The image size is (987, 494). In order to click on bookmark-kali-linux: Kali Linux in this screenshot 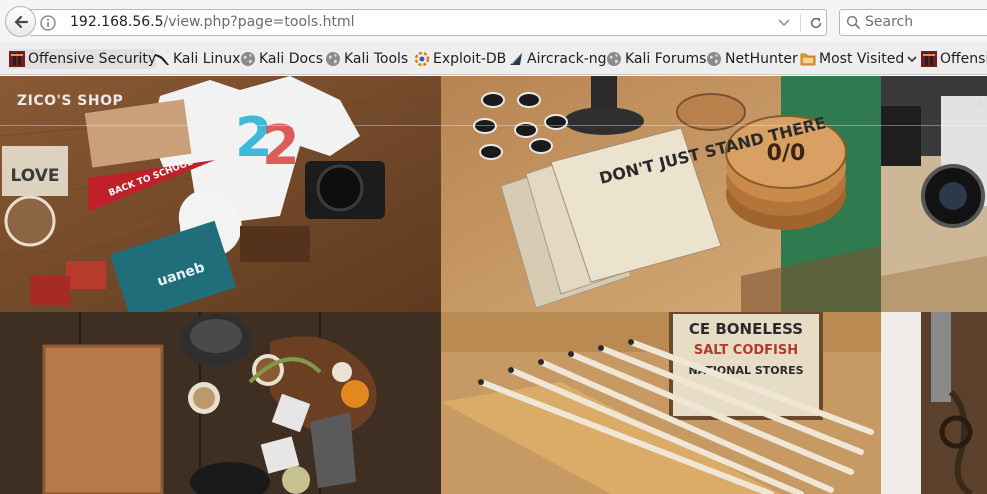, I will do `click(197, 59)`.